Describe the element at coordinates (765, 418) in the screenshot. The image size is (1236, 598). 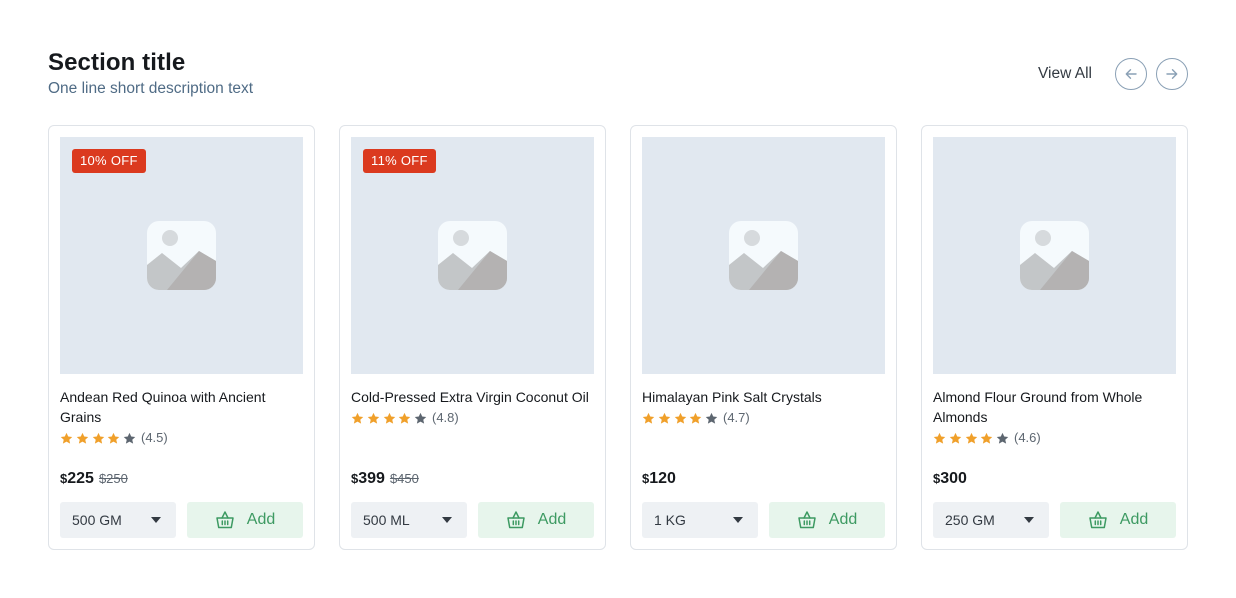
I see `rating: (4.7)` at that location.